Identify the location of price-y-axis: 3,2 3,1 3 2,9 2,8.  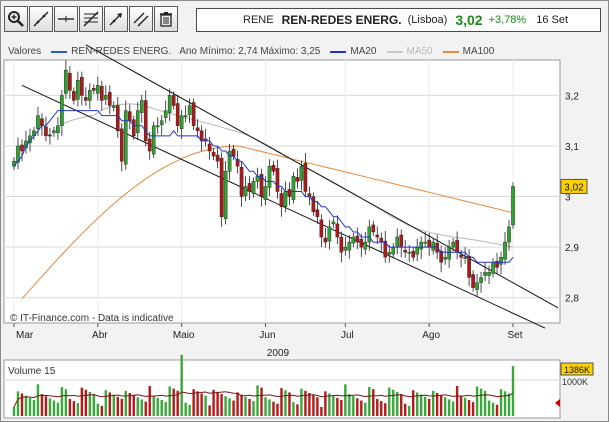
(572, 197).